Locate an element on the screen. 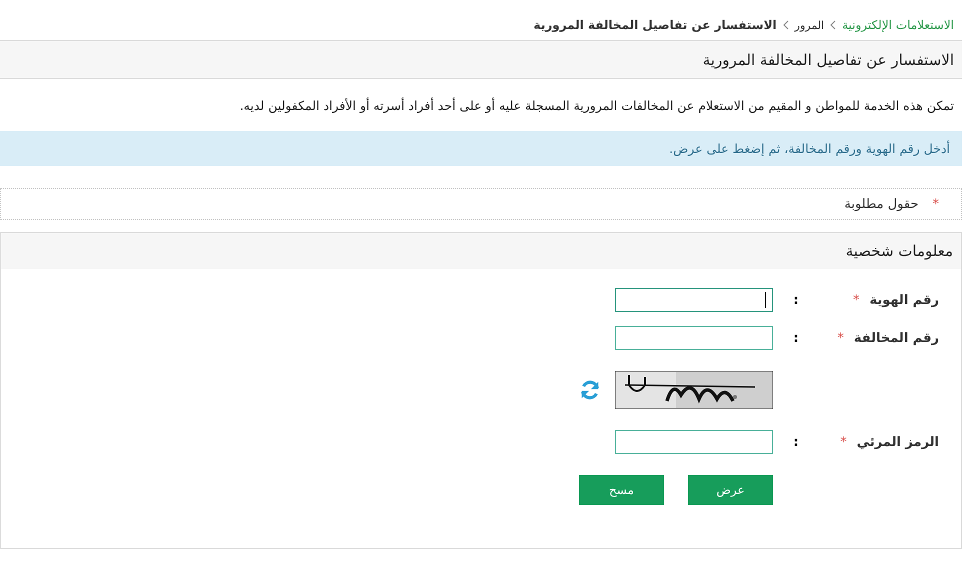 Image resolution: width=970 pixels, height=571 pixels. page-title: الاستفسار عن تفاصيل المخالفة المرورية is located at coordinates (828, 59).